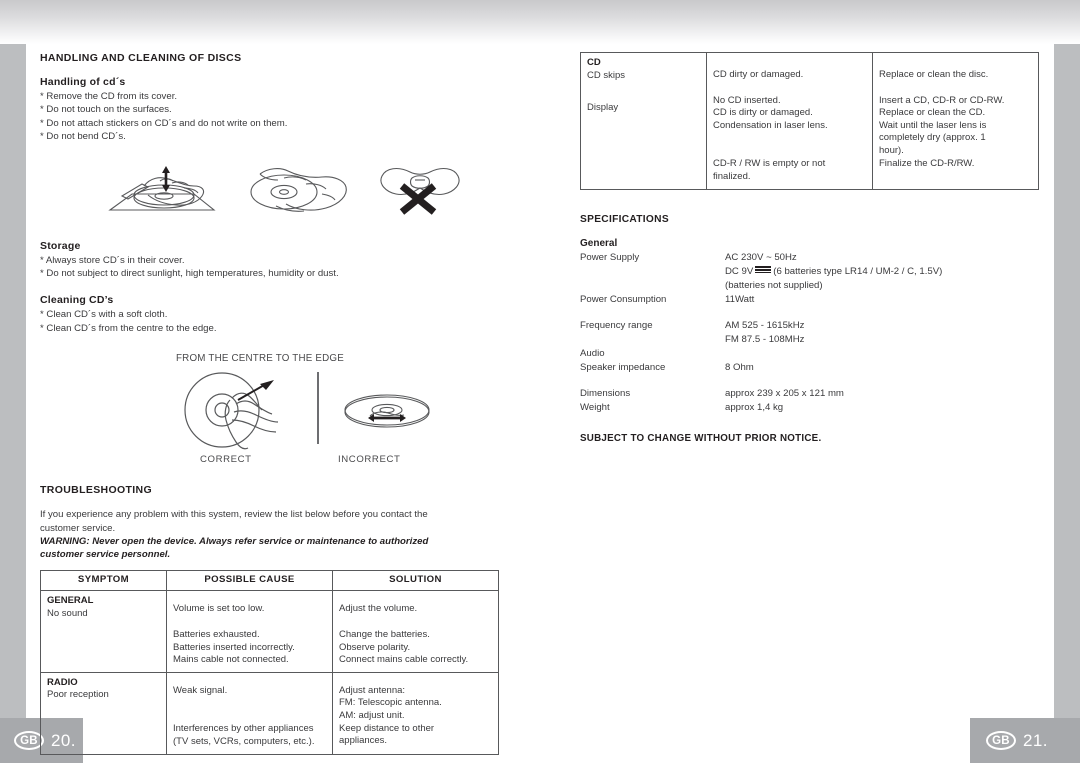  I want to click on cause-line: Interferences by other appliances, so click(243, 729).